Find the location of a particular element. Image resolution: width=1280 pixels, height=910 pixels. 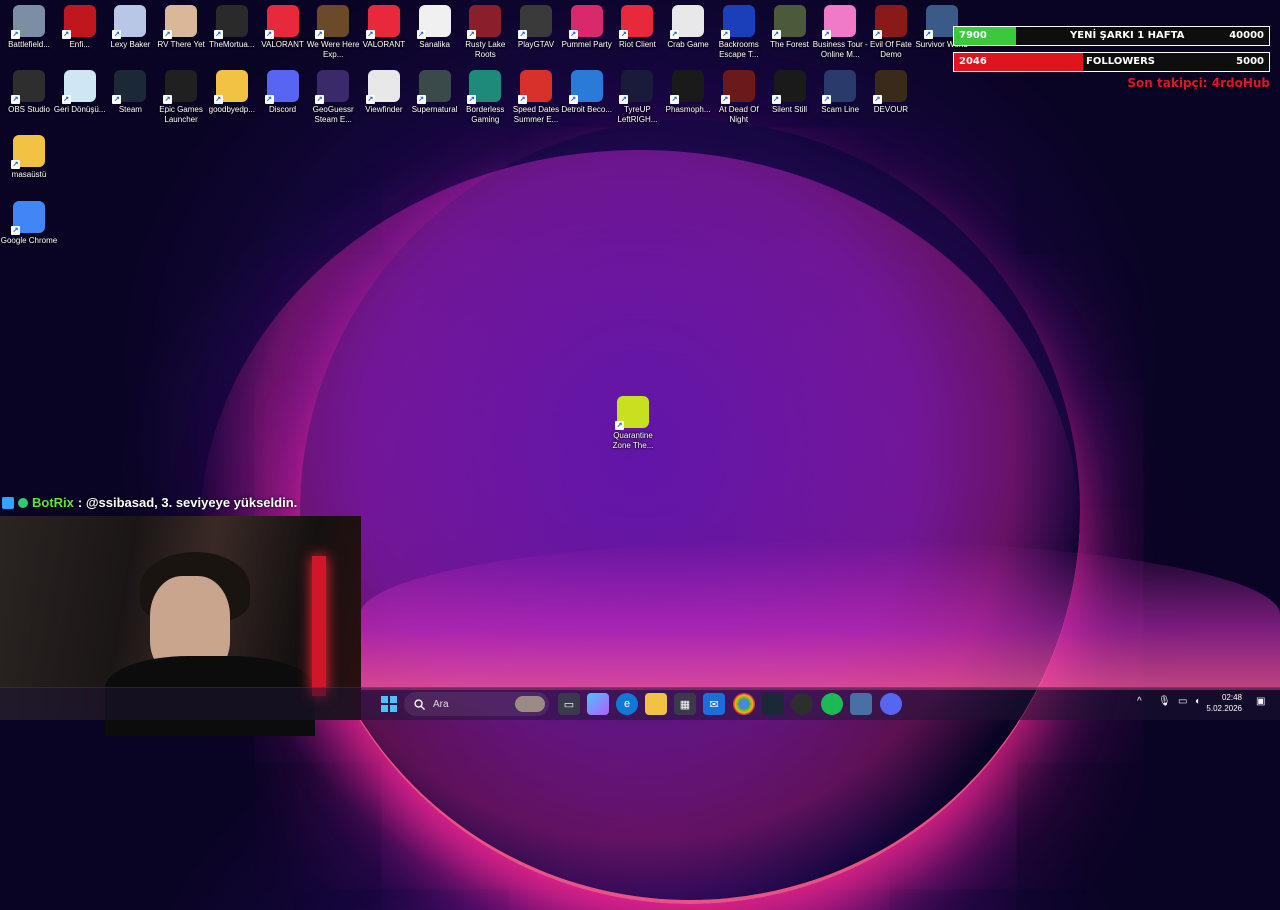

desktop-icon: ↗ PlayGTAV is located at coordinates (536, 27).